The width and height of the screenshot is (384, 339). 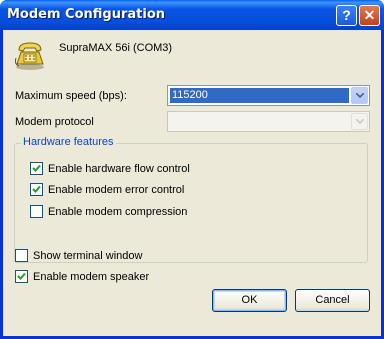 What do you see at coordinates (249, 300) in the screenshot?
I see `ok-button: OK` at bounding box center [249, 300].